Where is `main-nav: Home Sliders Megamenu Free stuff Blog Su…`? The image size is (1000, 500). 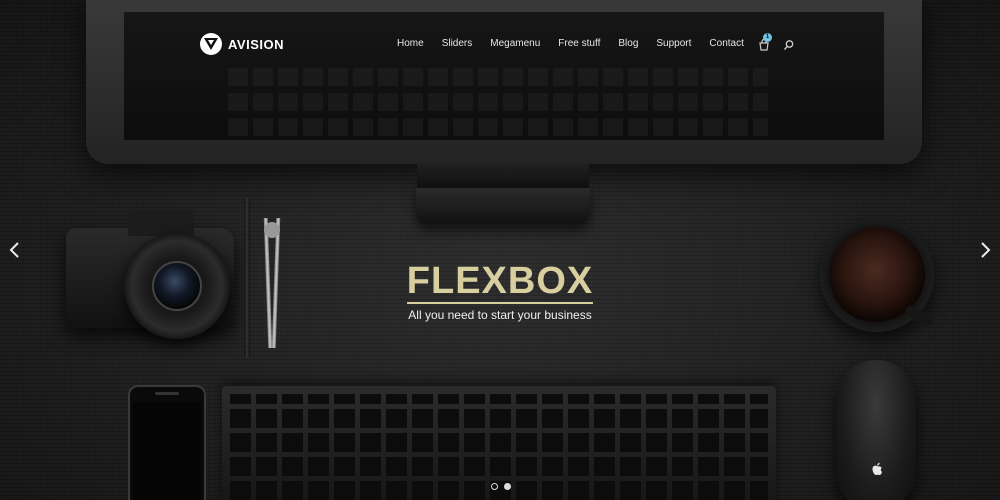 main-nav: Home Sliders Megamenu Free stuff Blog Su… is located at coordinates (579, 43).